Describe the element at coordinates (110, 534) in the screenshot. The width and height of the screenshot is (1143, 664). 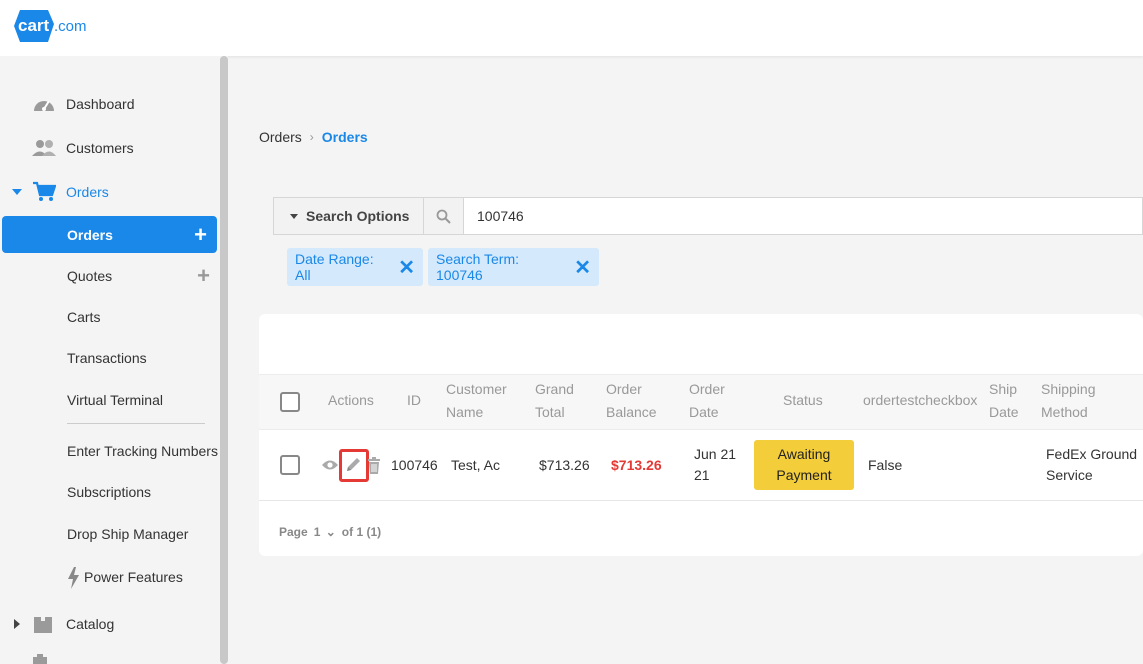
I see `sidebar-subitem-drop-ship-manager: Drop Ship Manager` at that location.